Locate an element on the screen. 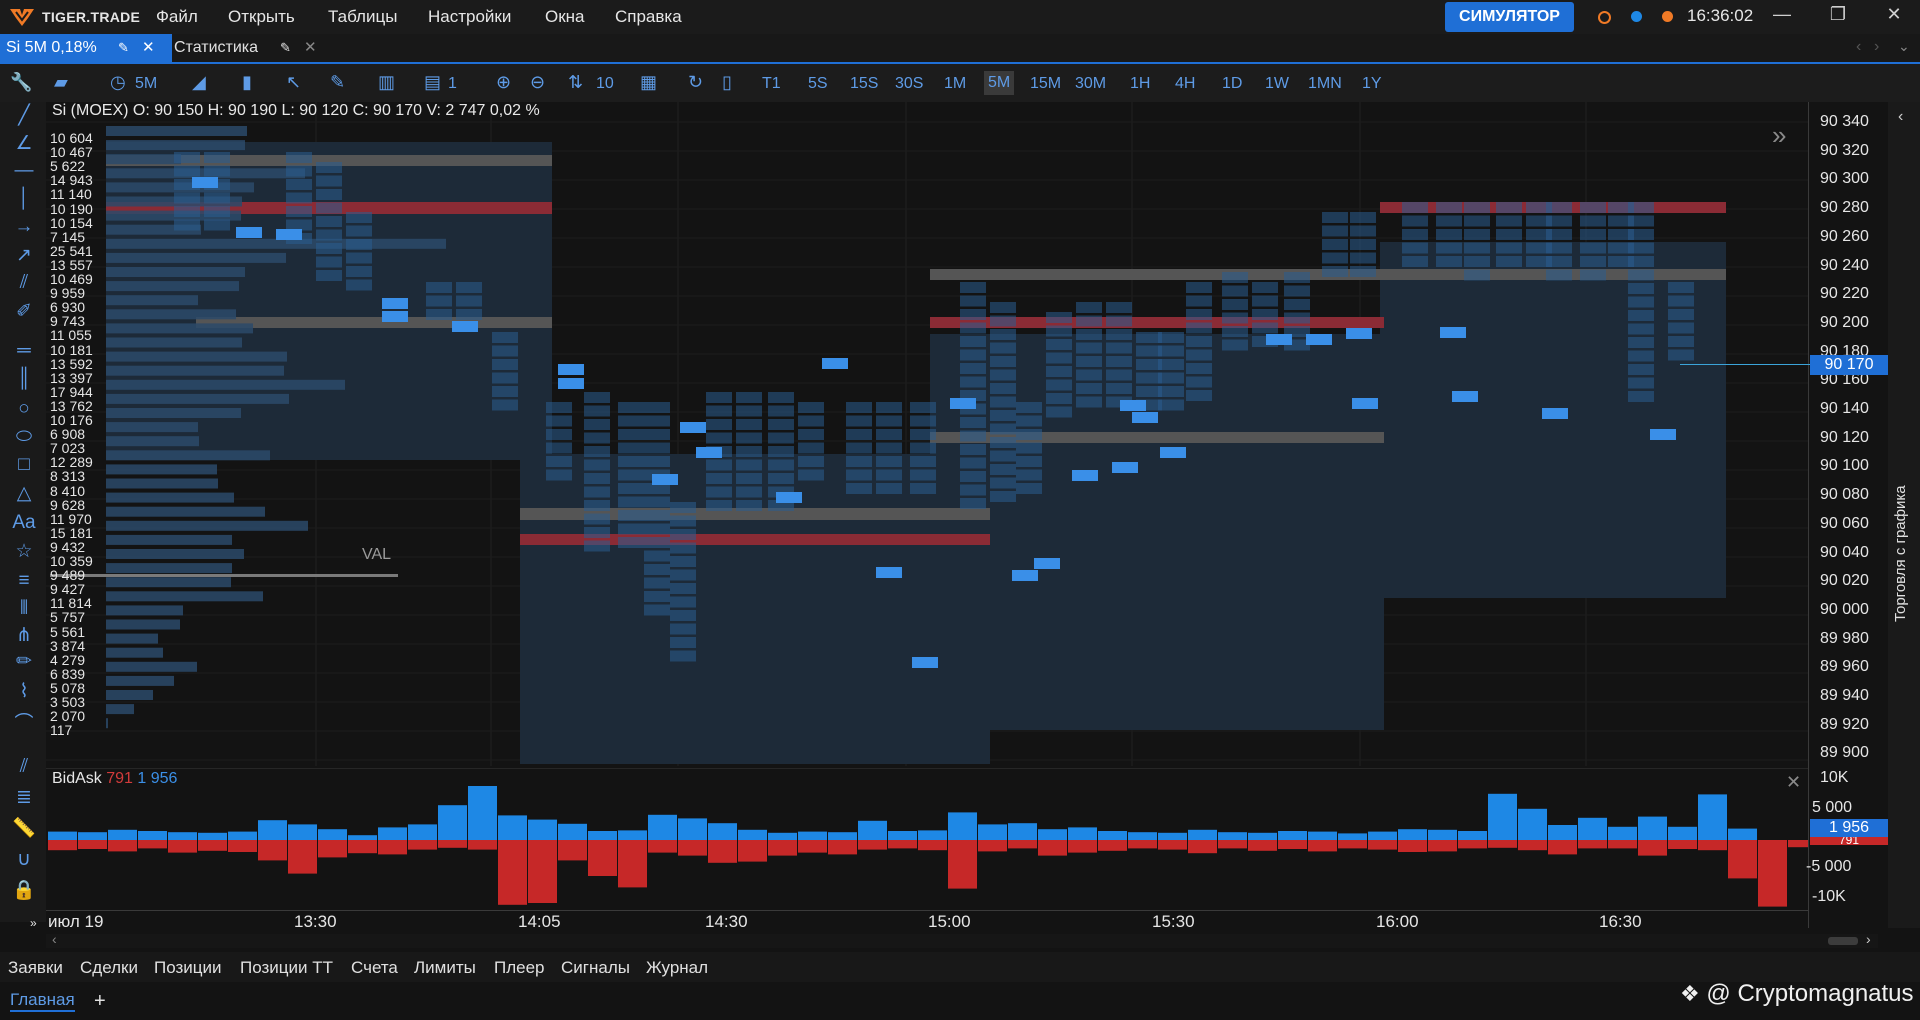  scroll-right-icon: › is located at coordinates (1868, 939).